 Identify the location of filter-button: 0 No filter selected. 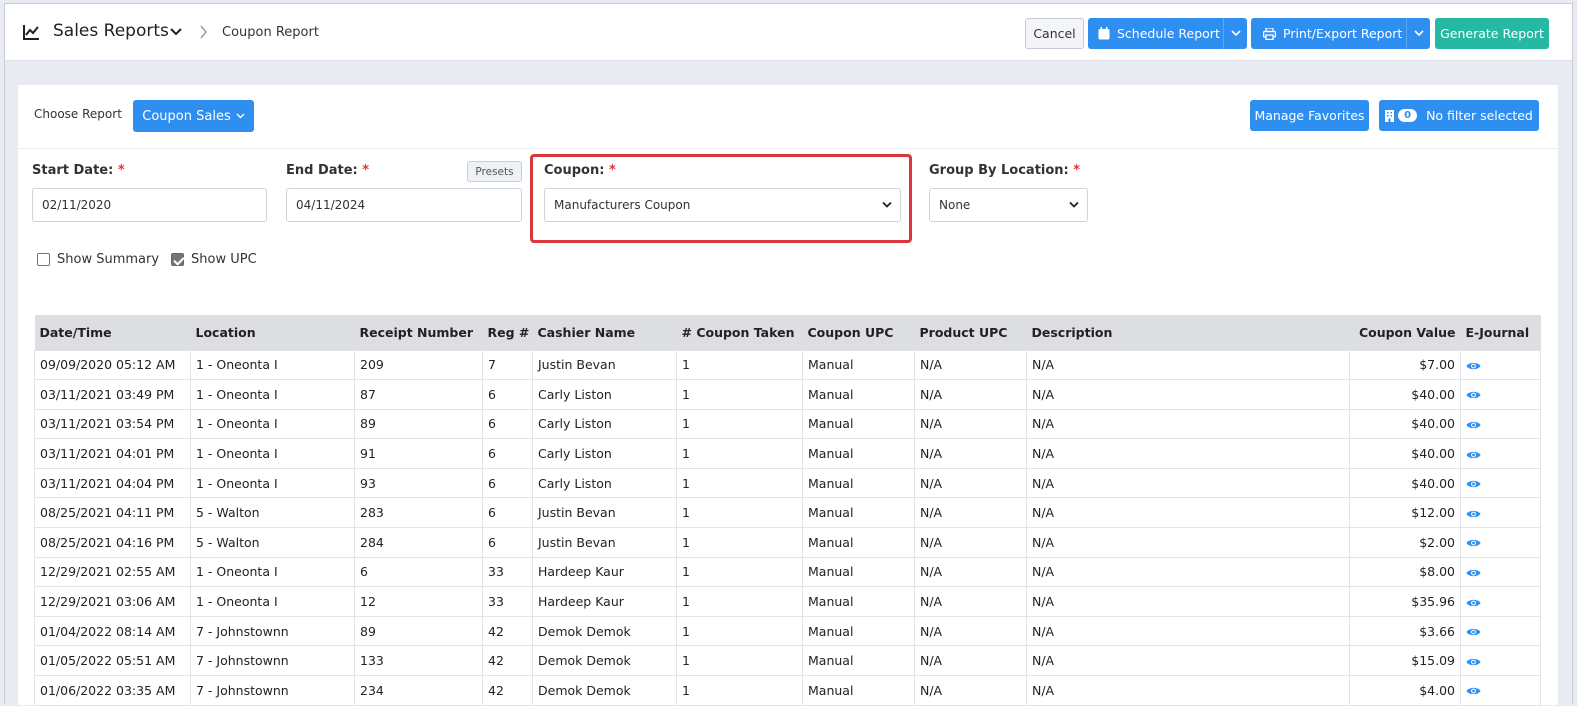
(1459, 115).